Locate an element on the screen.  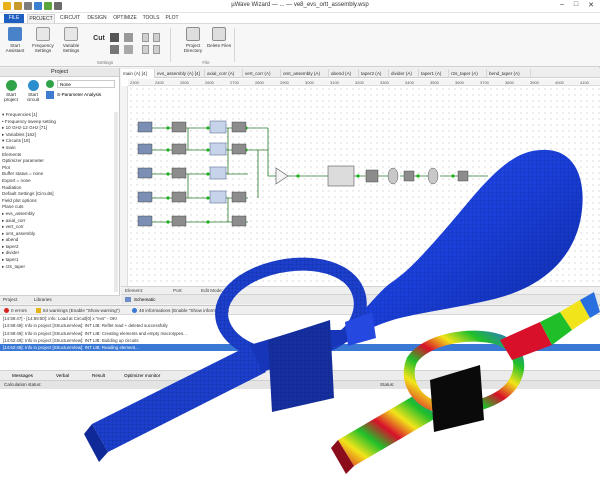
tab-project-bottom: Project is located at coordinates (10, 300).